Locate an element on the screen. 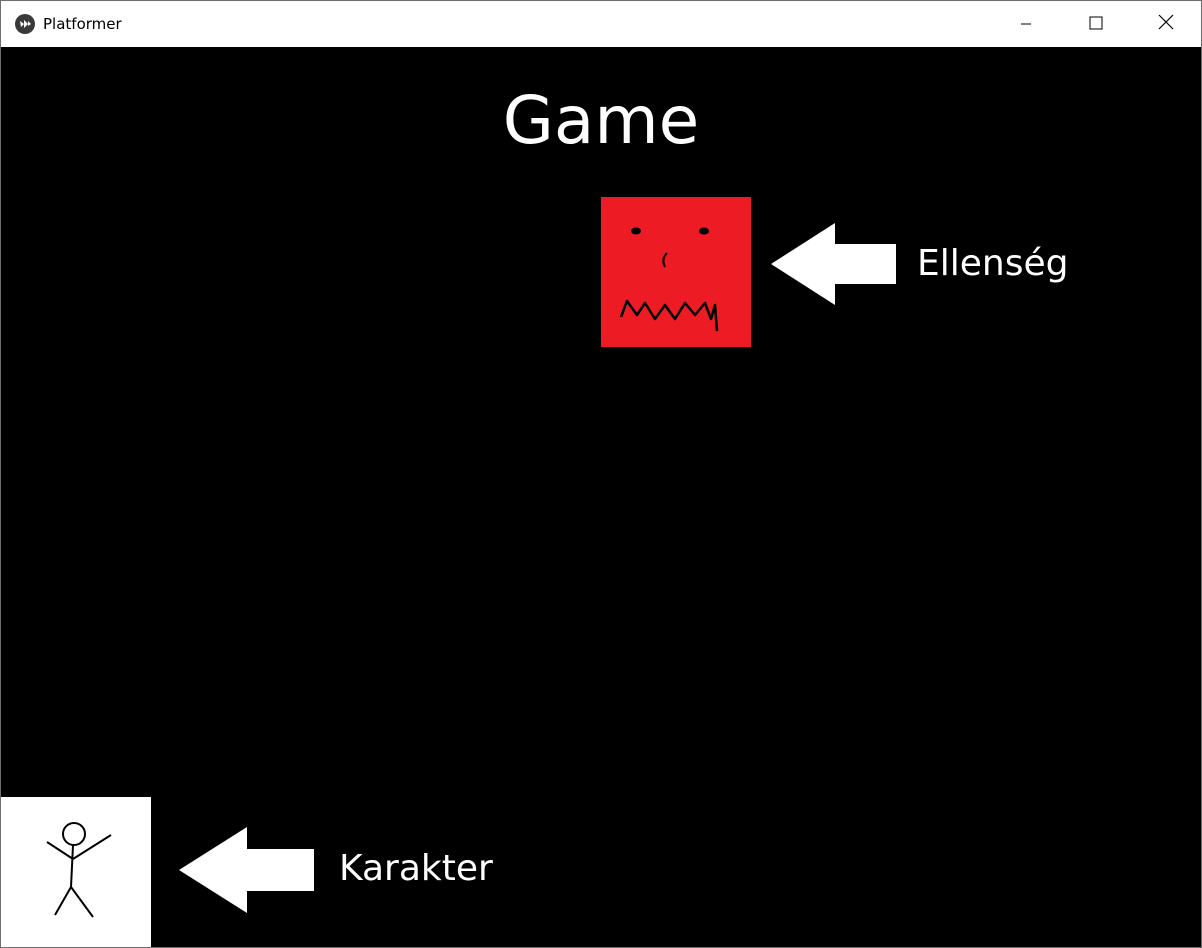 This screenshot has height=948, width=1202. minimize-icon is located at coordinates (1026, 24).